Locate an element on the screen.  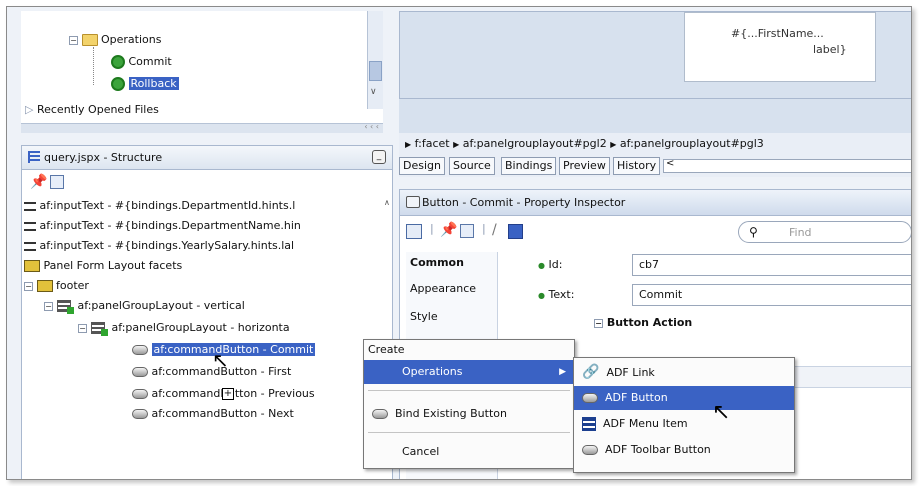
input-text-icon is located at coordinates (30, 226).